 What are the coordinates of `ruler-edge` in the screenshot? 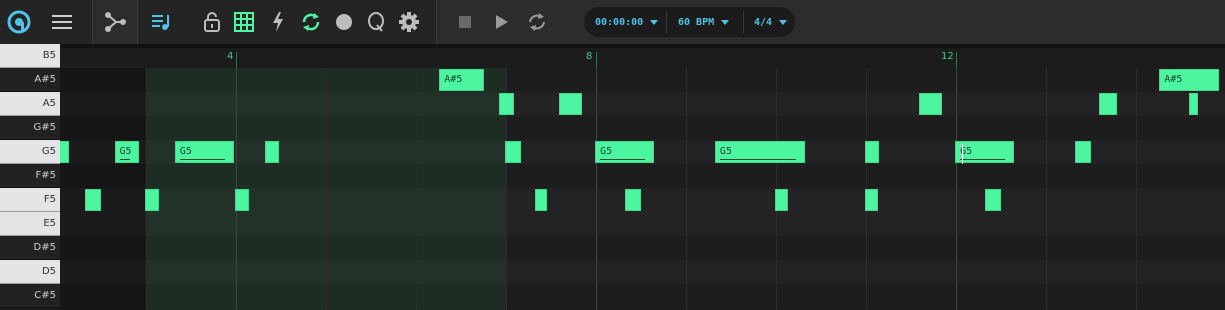 It's located at (642, 46).